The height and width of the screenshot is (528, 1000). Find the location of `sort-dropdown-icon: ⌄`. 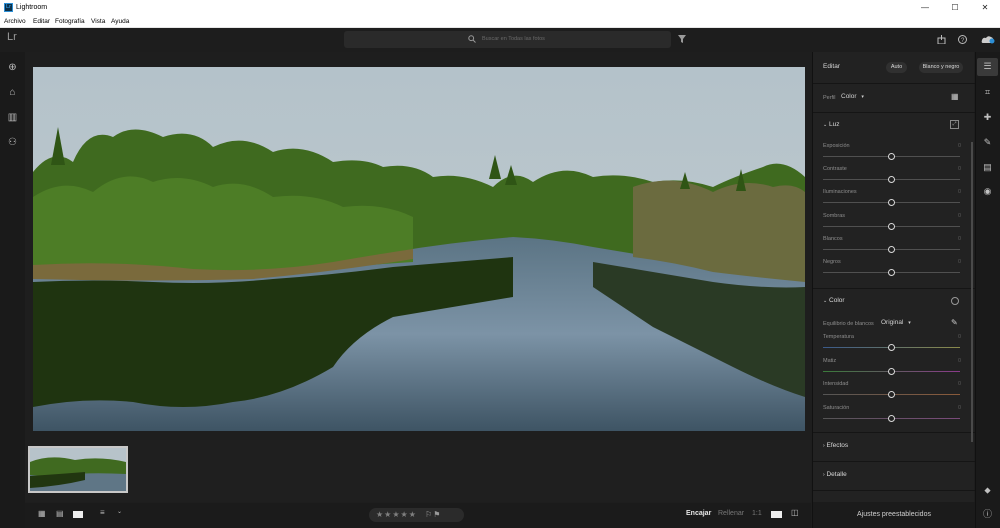

sort-dropdown-icon: ⌄ is located at coordinates (119, 511).